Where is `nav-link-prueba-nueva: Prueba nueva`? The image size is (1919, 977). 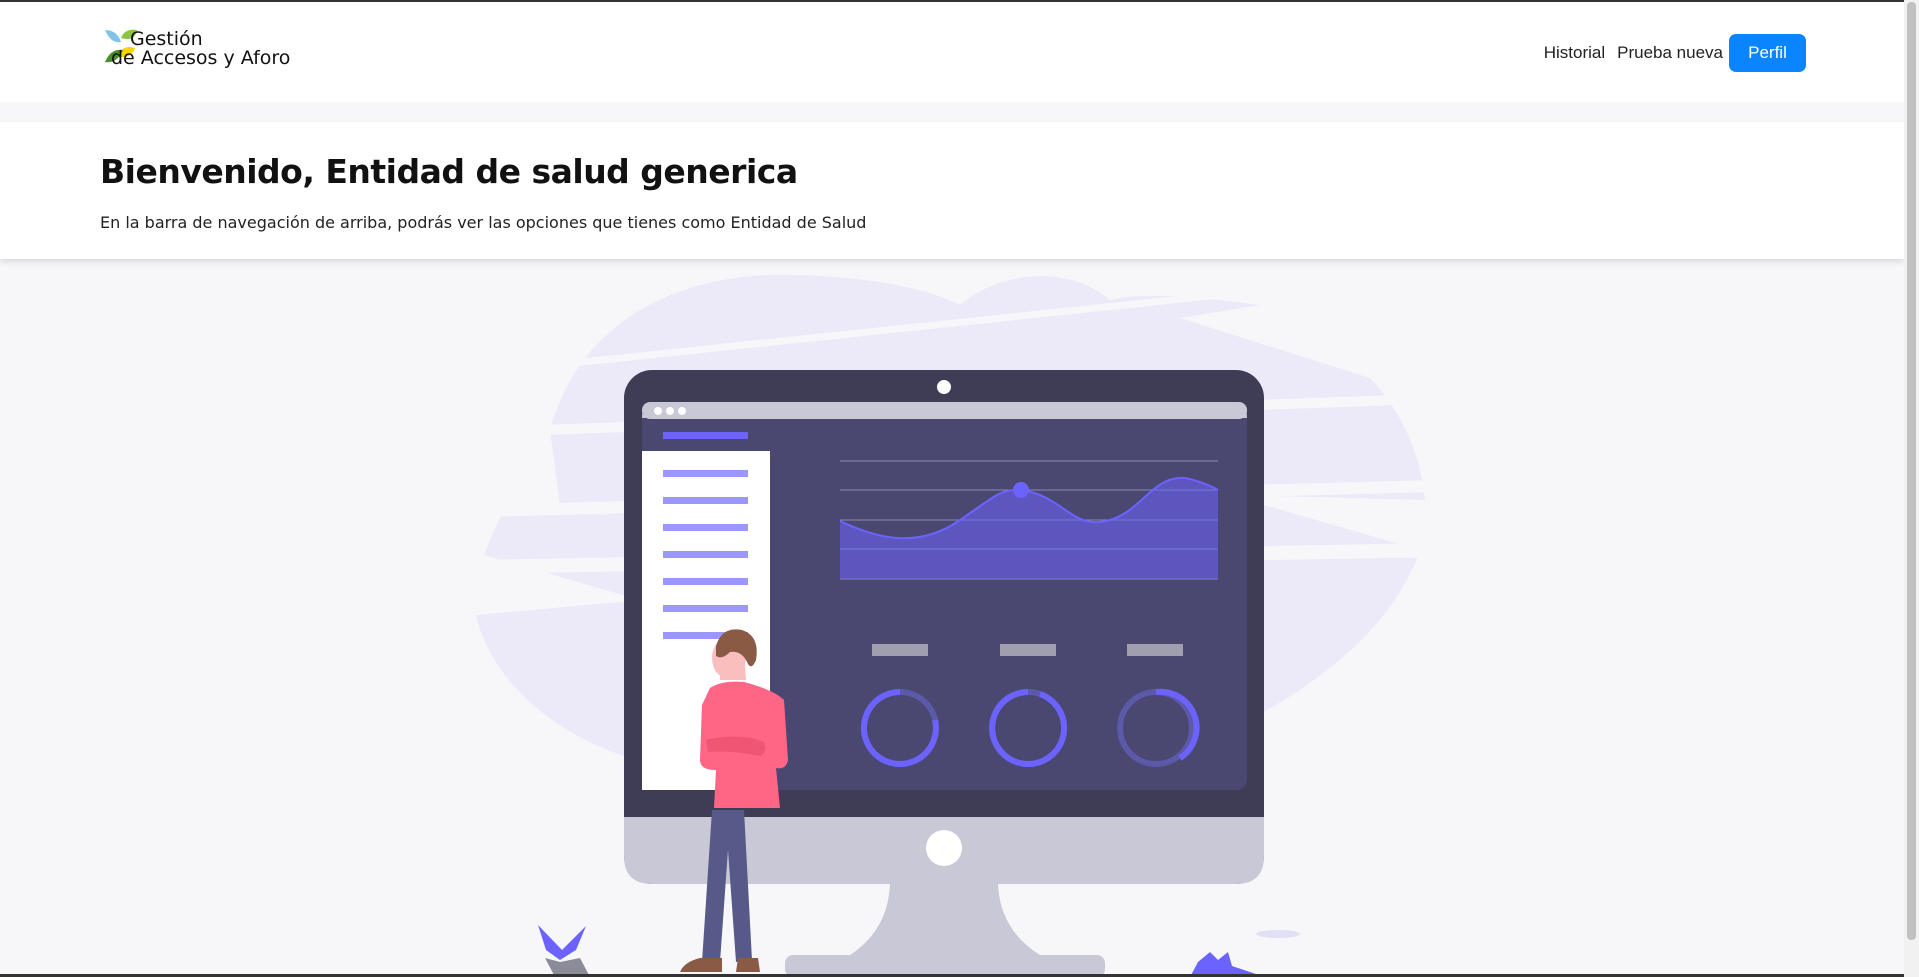
nav-link-prueba-nueva: Prueba nueva is located at coordinates (1670, 53).